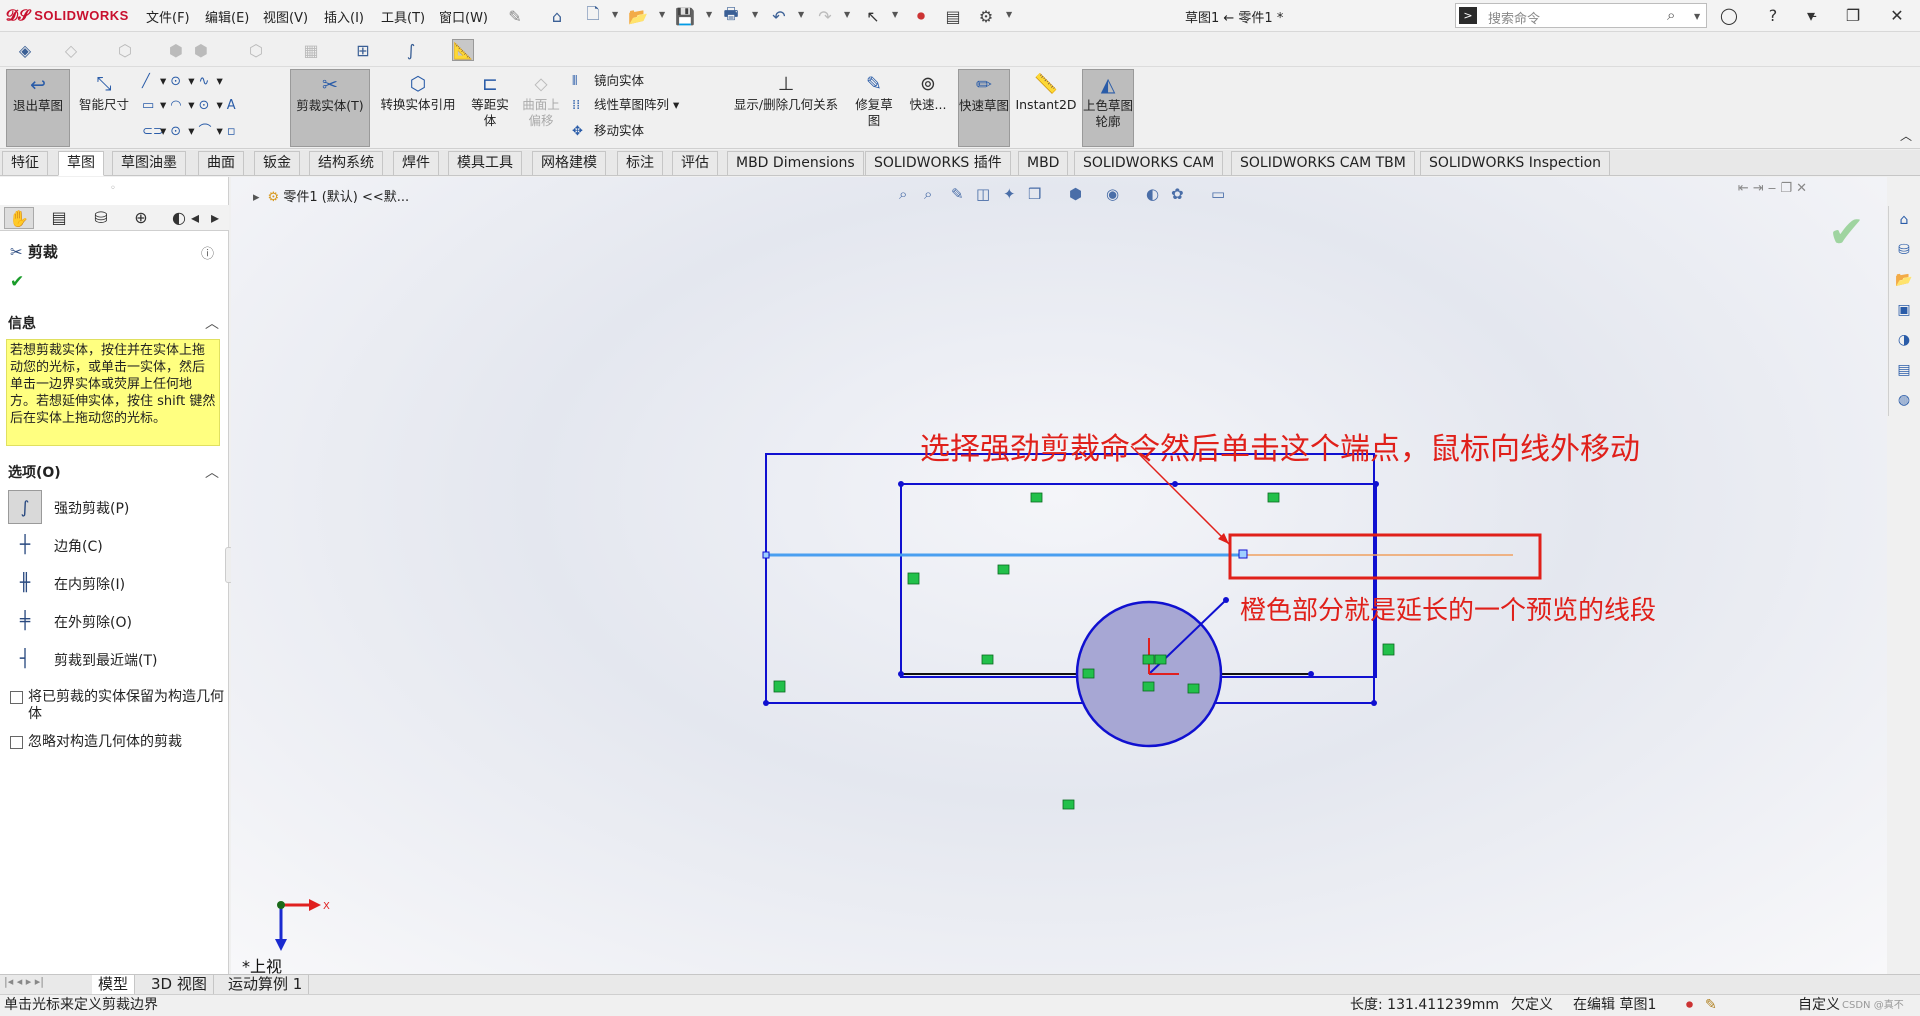  Describe the element at coordinates (113, 621) in the screenshot. I see `option-trim-away-outside: ╪ 在外剪除(O)` at that location.